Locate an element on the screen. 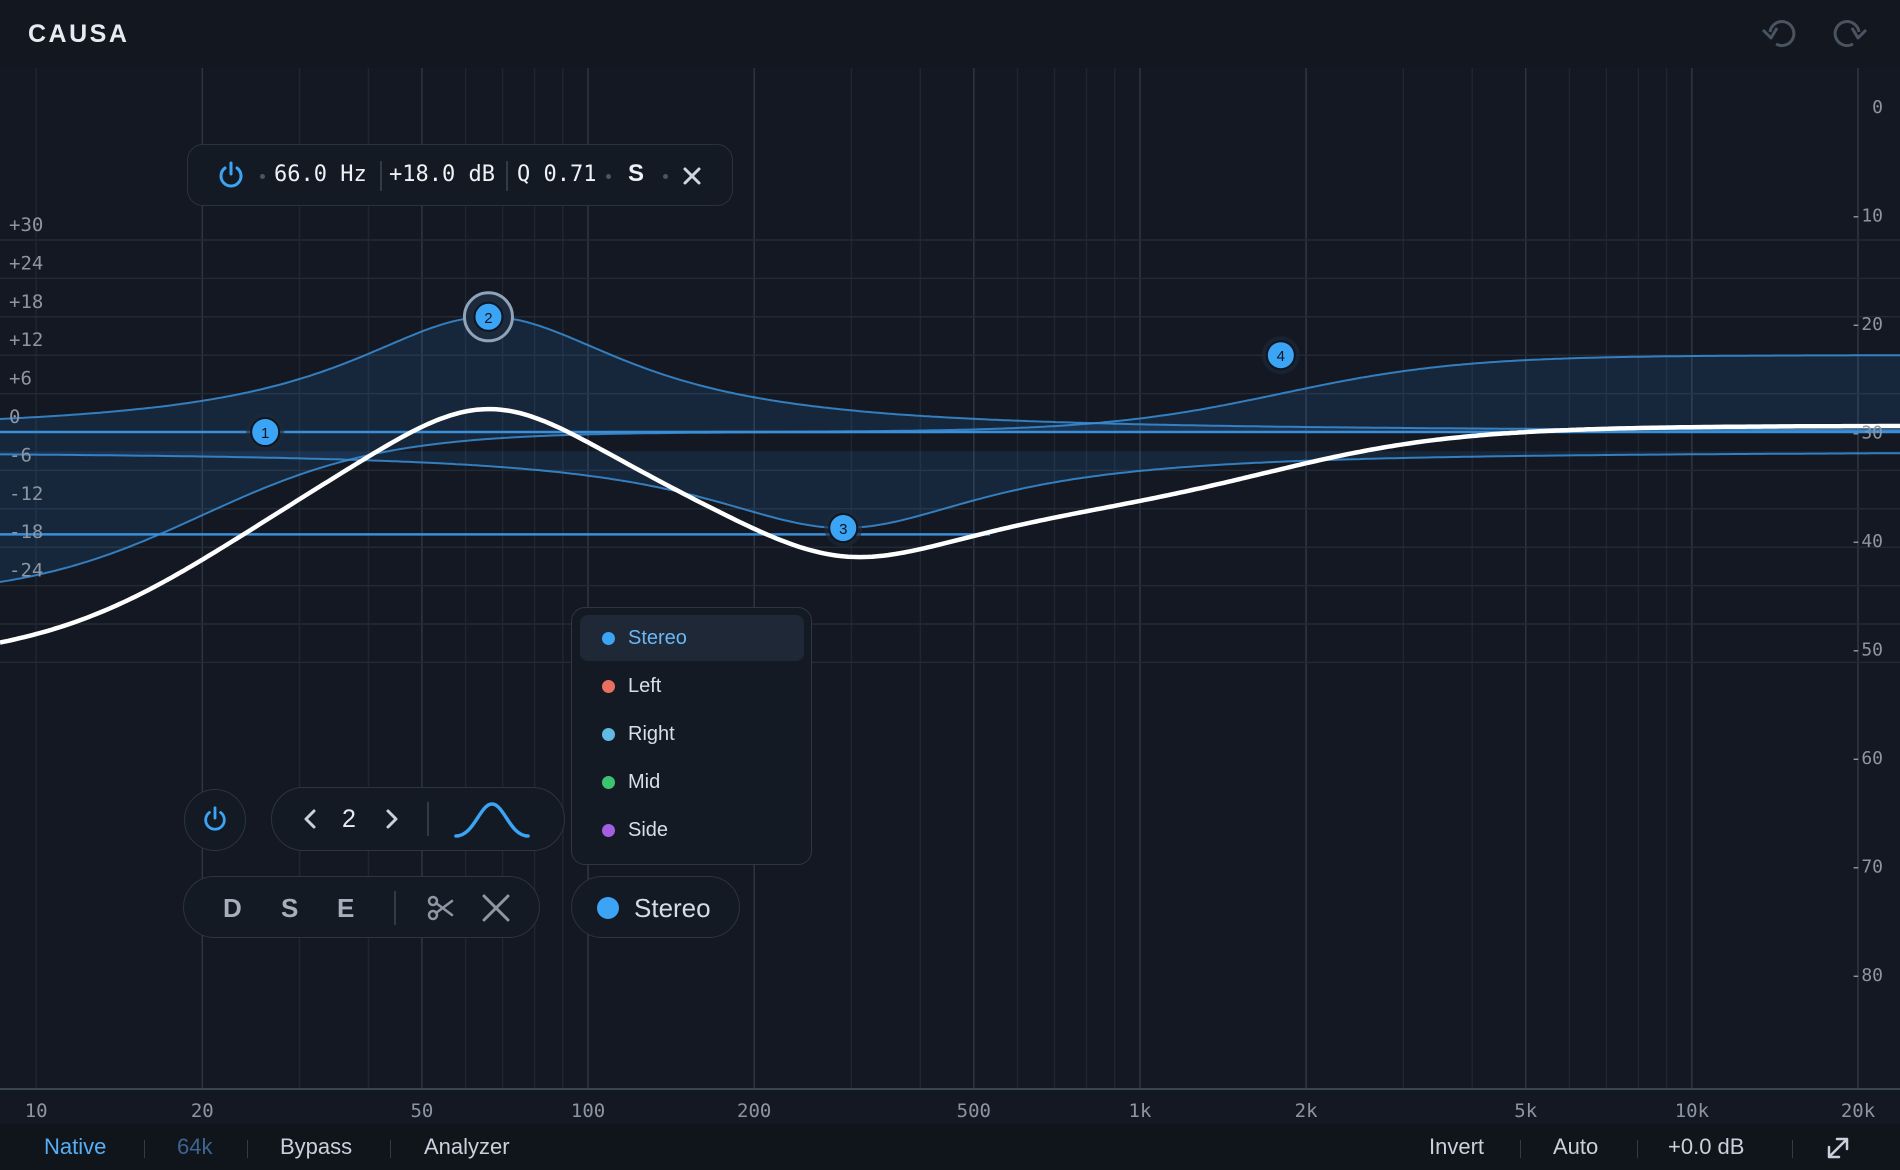  chevron-right-icon is located at coordinates (392, 819).